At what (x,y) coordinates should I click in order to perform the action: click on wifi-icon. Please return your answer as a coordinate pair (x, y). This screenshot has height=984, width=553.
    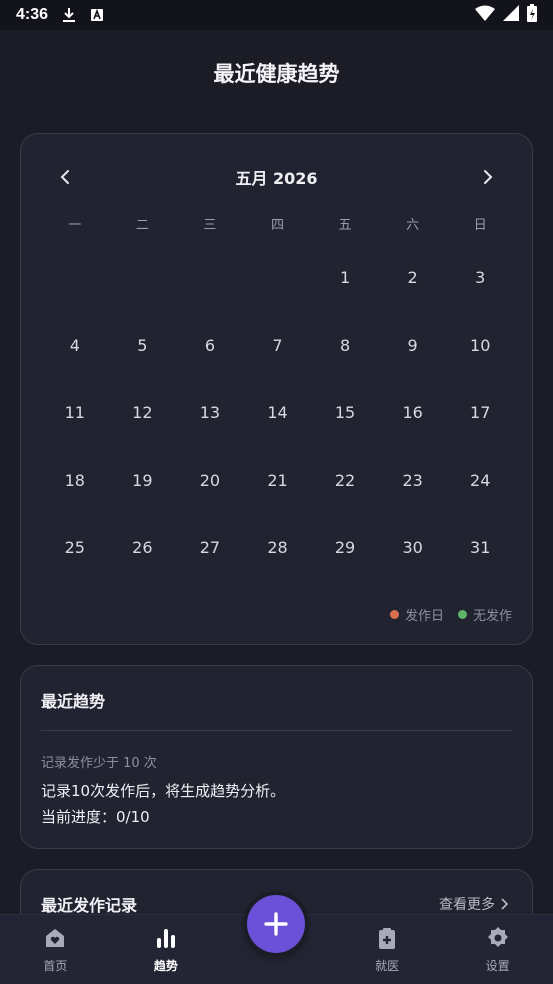
    Looking at the image, I should click on (485, 15).